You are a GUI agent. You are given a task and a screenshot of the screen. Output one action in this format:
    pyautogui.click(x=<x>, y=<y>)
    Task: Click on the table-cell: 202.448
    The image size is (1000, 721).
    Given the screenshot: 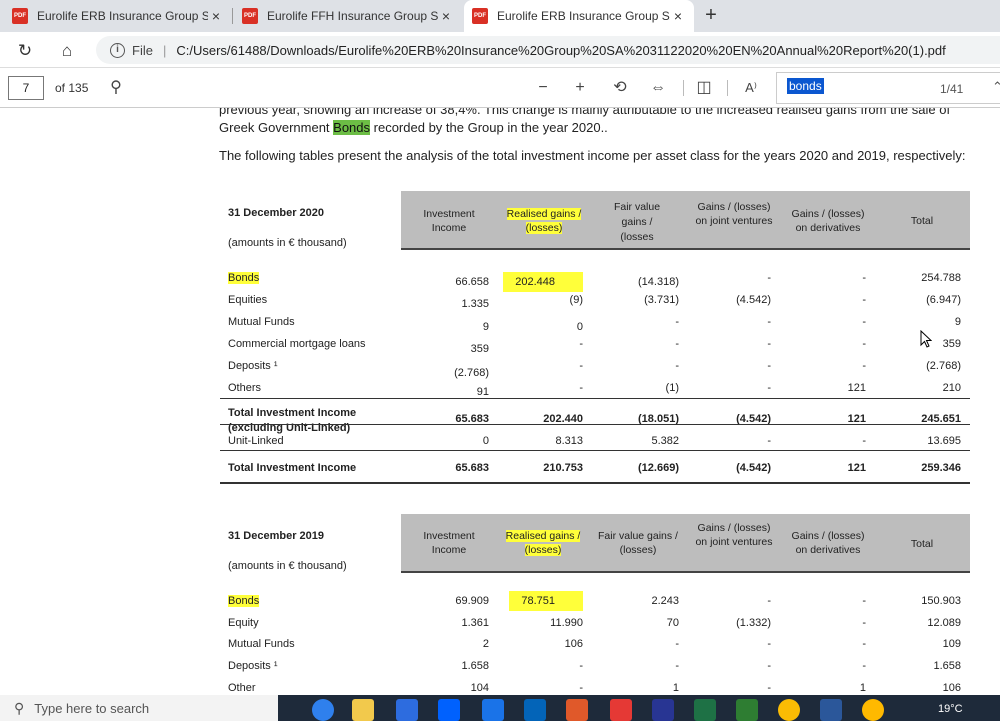 What is the action you would take?
    pyautogui.click(x=543, y=282)
    